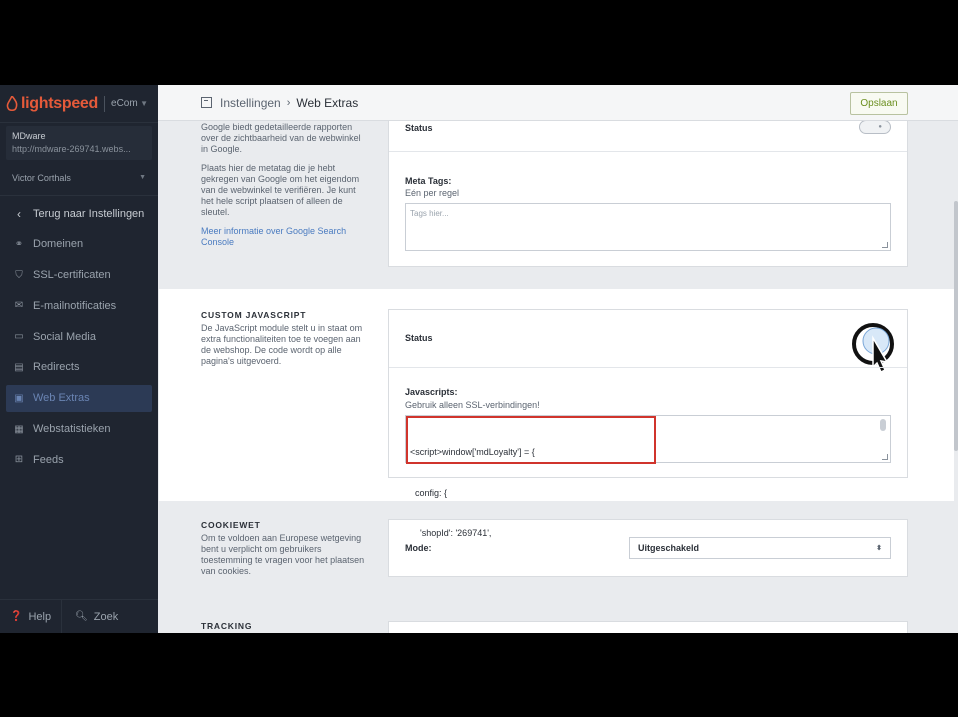 Image resolution: width=958 pixels, height=717 pixels. I want to click on sidebar-item-feeds: ⊞ Feeds, so click(79, 459).